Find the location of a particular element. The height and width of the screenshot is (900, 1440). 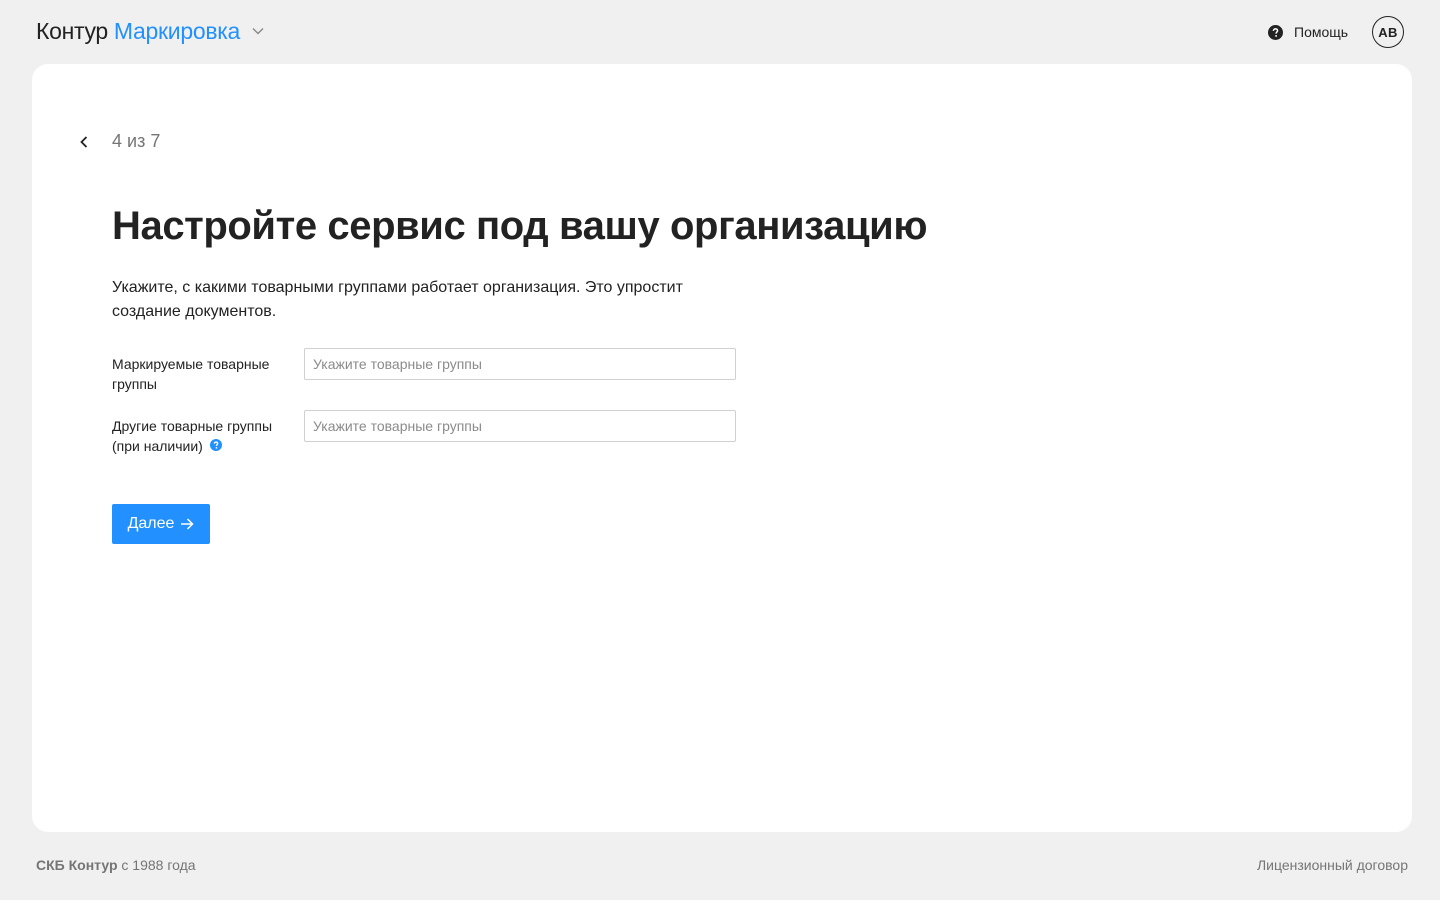

footer-since: с 1988 года is located at coordinates (158, 865).